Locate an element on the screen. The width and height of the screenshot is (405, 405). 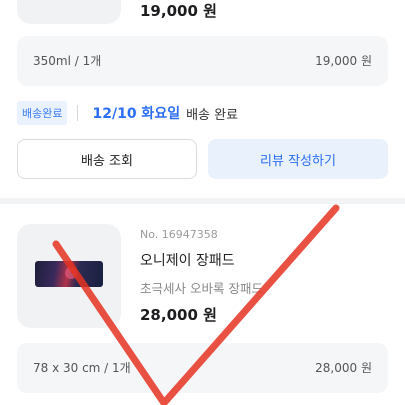
option-amount: 28,000 원 is located at coordinates (343, 368).